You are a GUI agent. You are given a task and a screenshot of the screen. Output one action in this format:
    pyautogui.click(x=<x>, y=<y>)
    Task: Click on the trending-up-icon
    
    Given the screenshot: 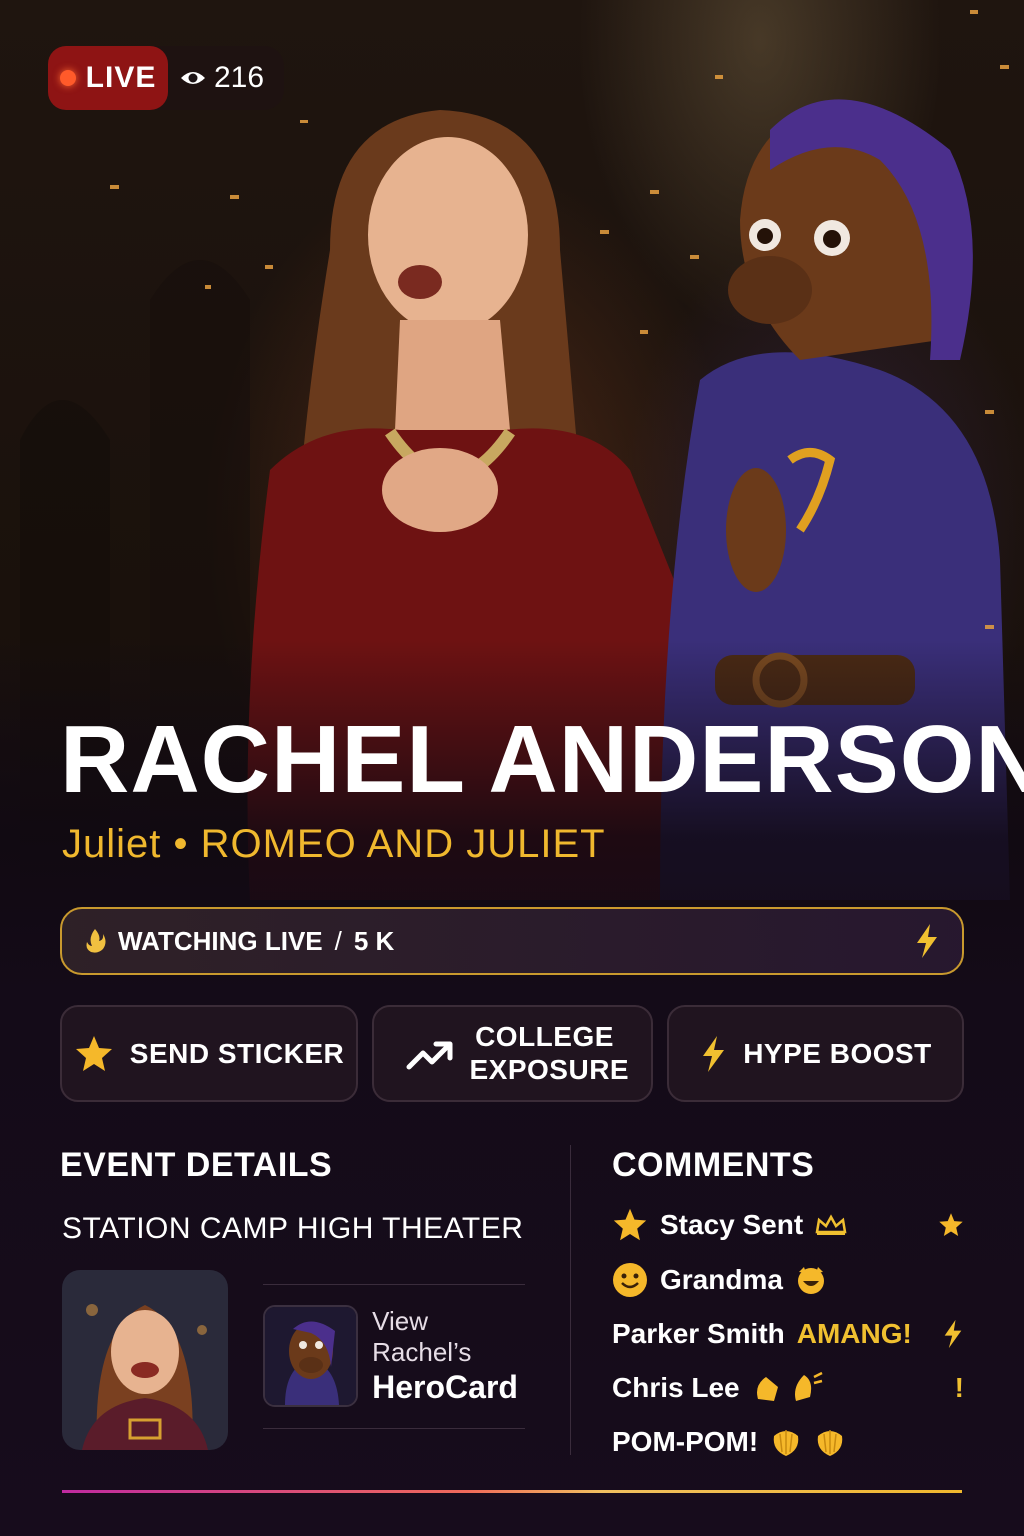 What is the action you would take?
    pyautogui.click(x=429, y=1055)
    